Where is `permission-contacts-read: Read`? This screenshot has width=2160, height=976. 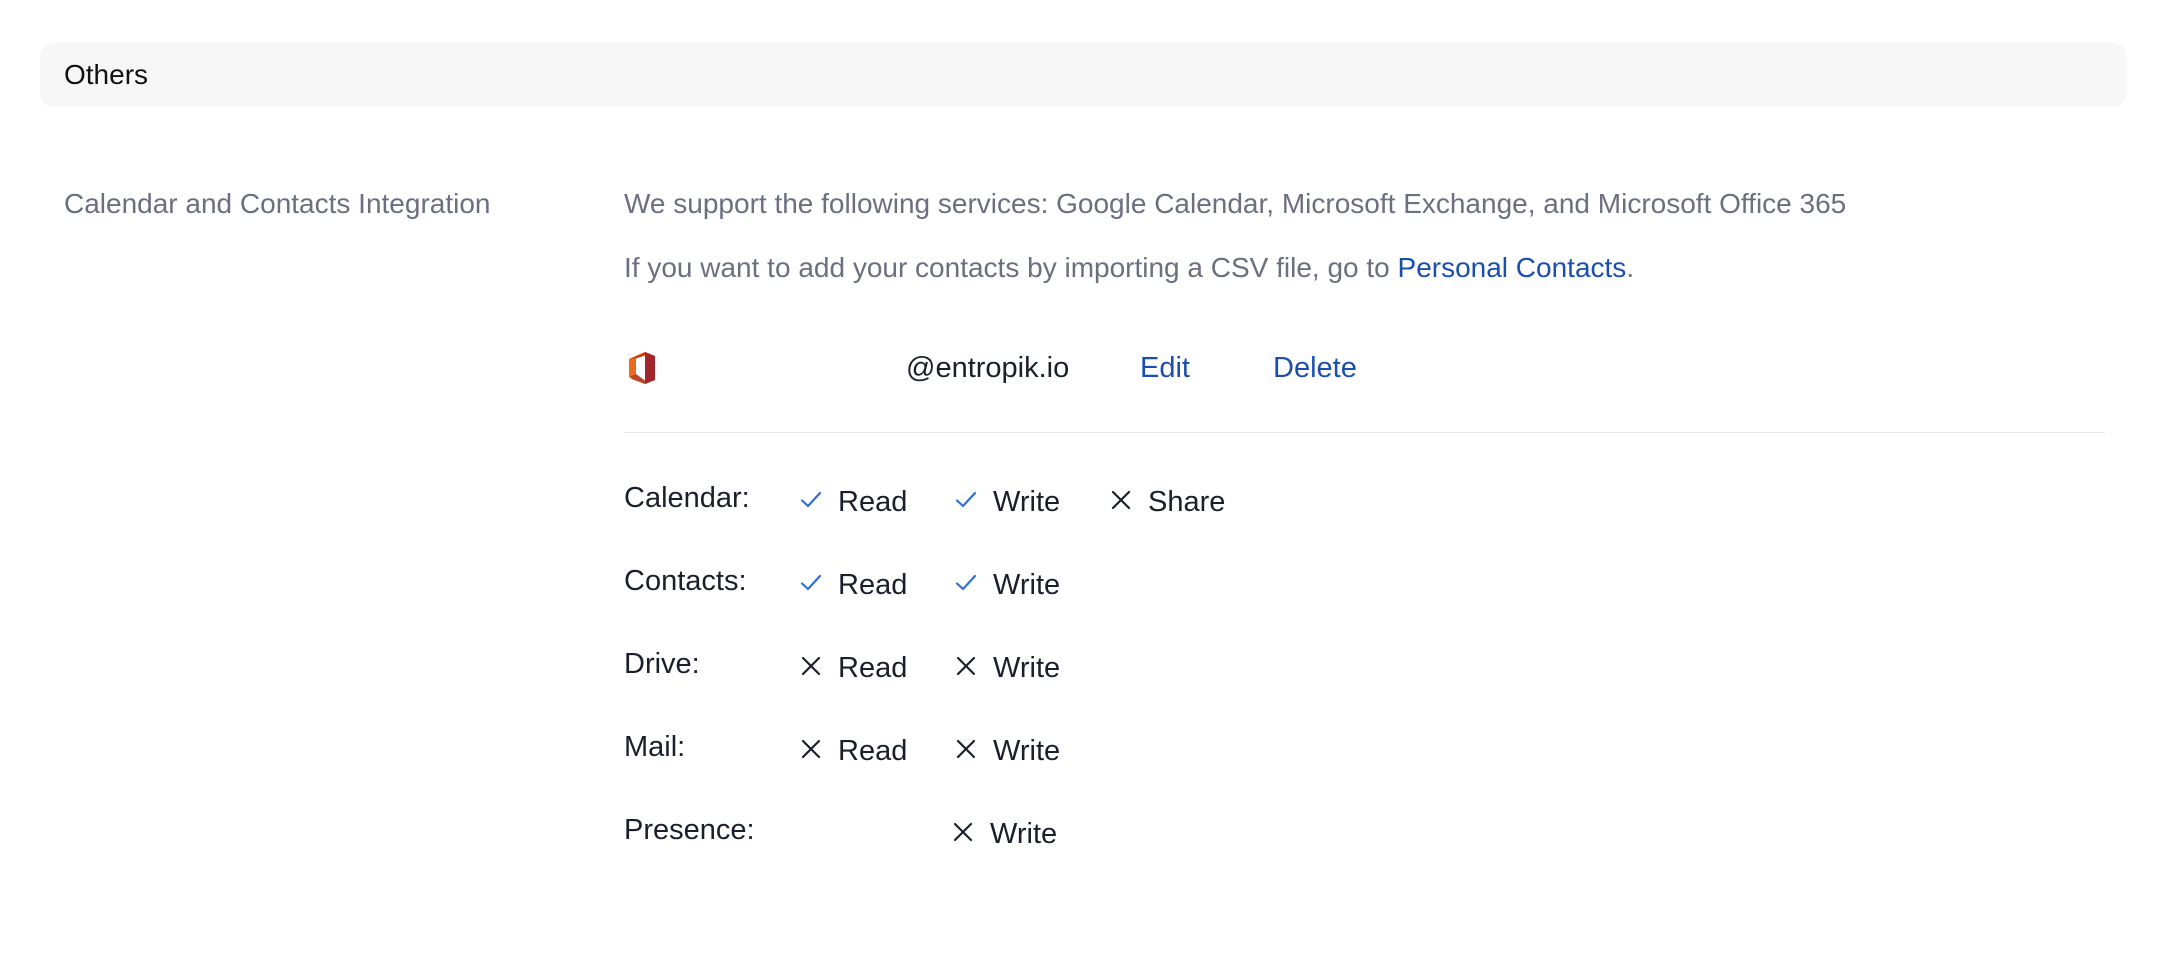 permission-contacts-read: Read is located at coordinates (852, 585).